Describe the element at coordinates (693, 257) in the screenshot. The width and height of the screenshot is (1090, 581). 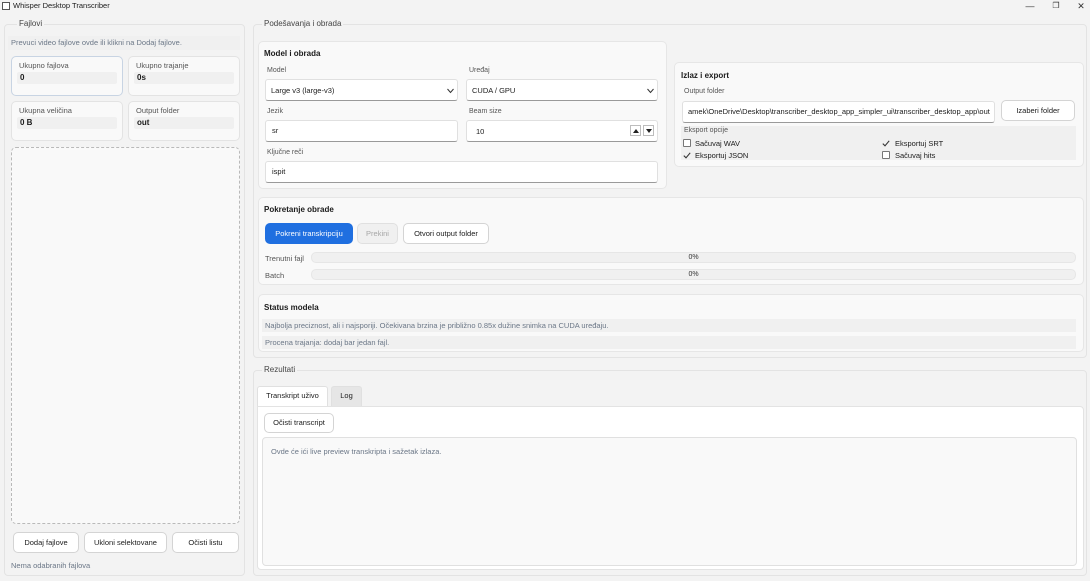
I see `current-file-progress: 0%` at that location.